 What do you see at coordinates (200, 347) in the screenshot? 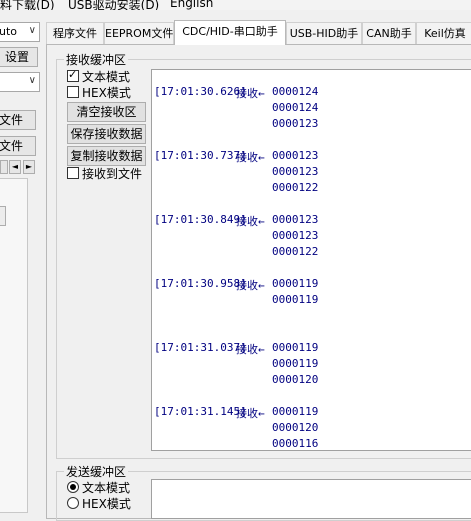
I see `log-timestamp: [17:01:31.037]` at bounding box center [200, 347].